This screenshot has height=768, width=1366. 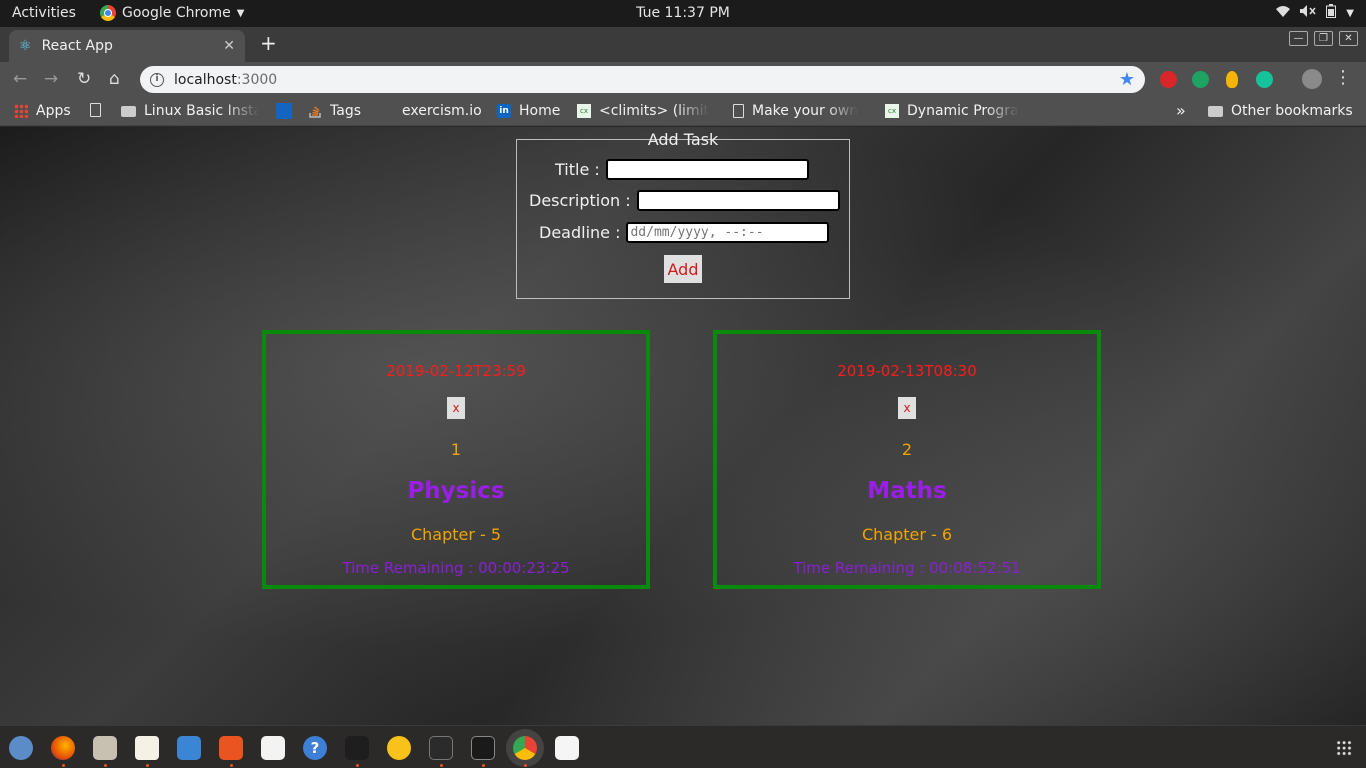 What do you see at coordinates (1312, 79) in the screenshot?
I see `profile-avatar` at bounding box center [1312, 79].